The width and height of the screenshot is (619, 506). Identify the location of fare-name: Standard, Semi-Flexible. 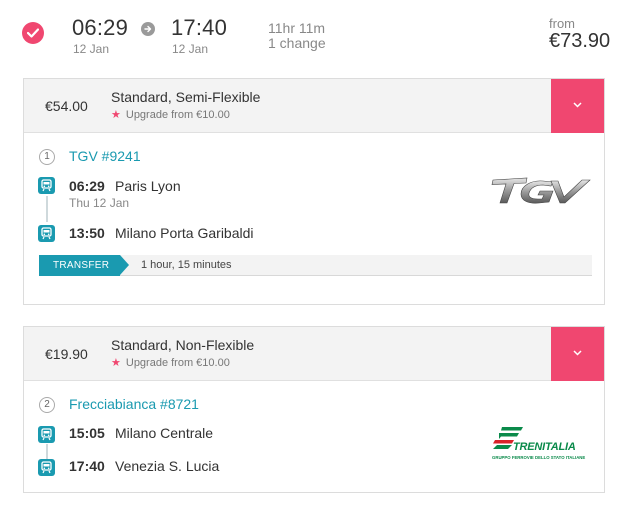
(186, 97).